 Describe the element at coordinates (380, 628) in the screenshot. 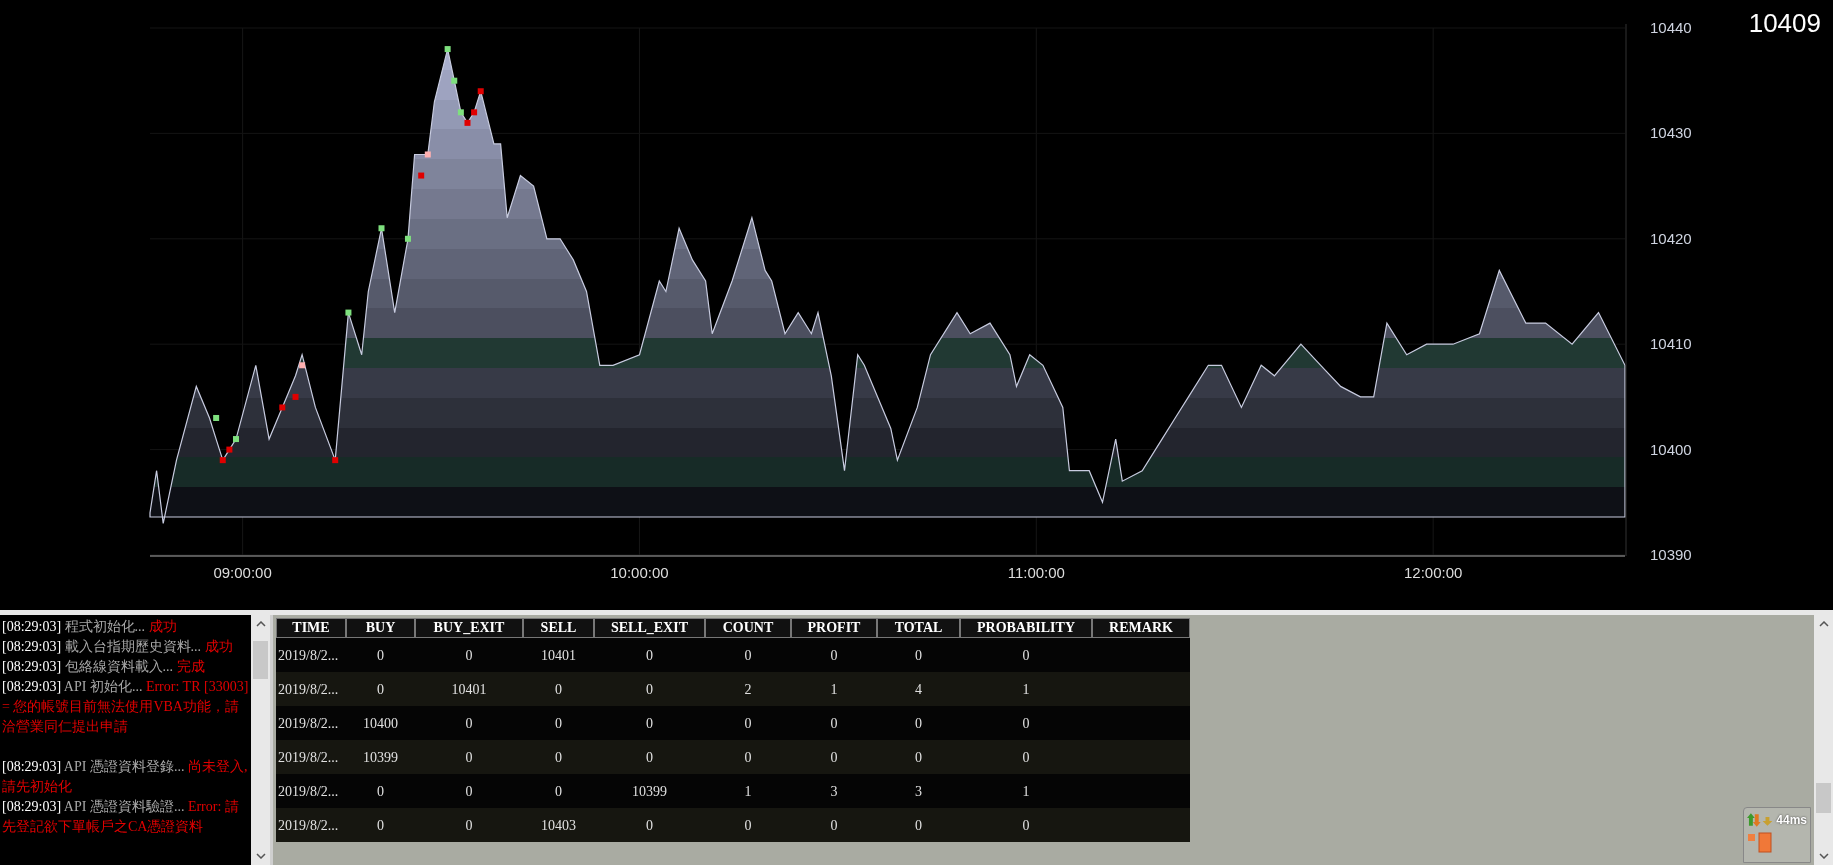

I see `column-header: BUY` at that location.